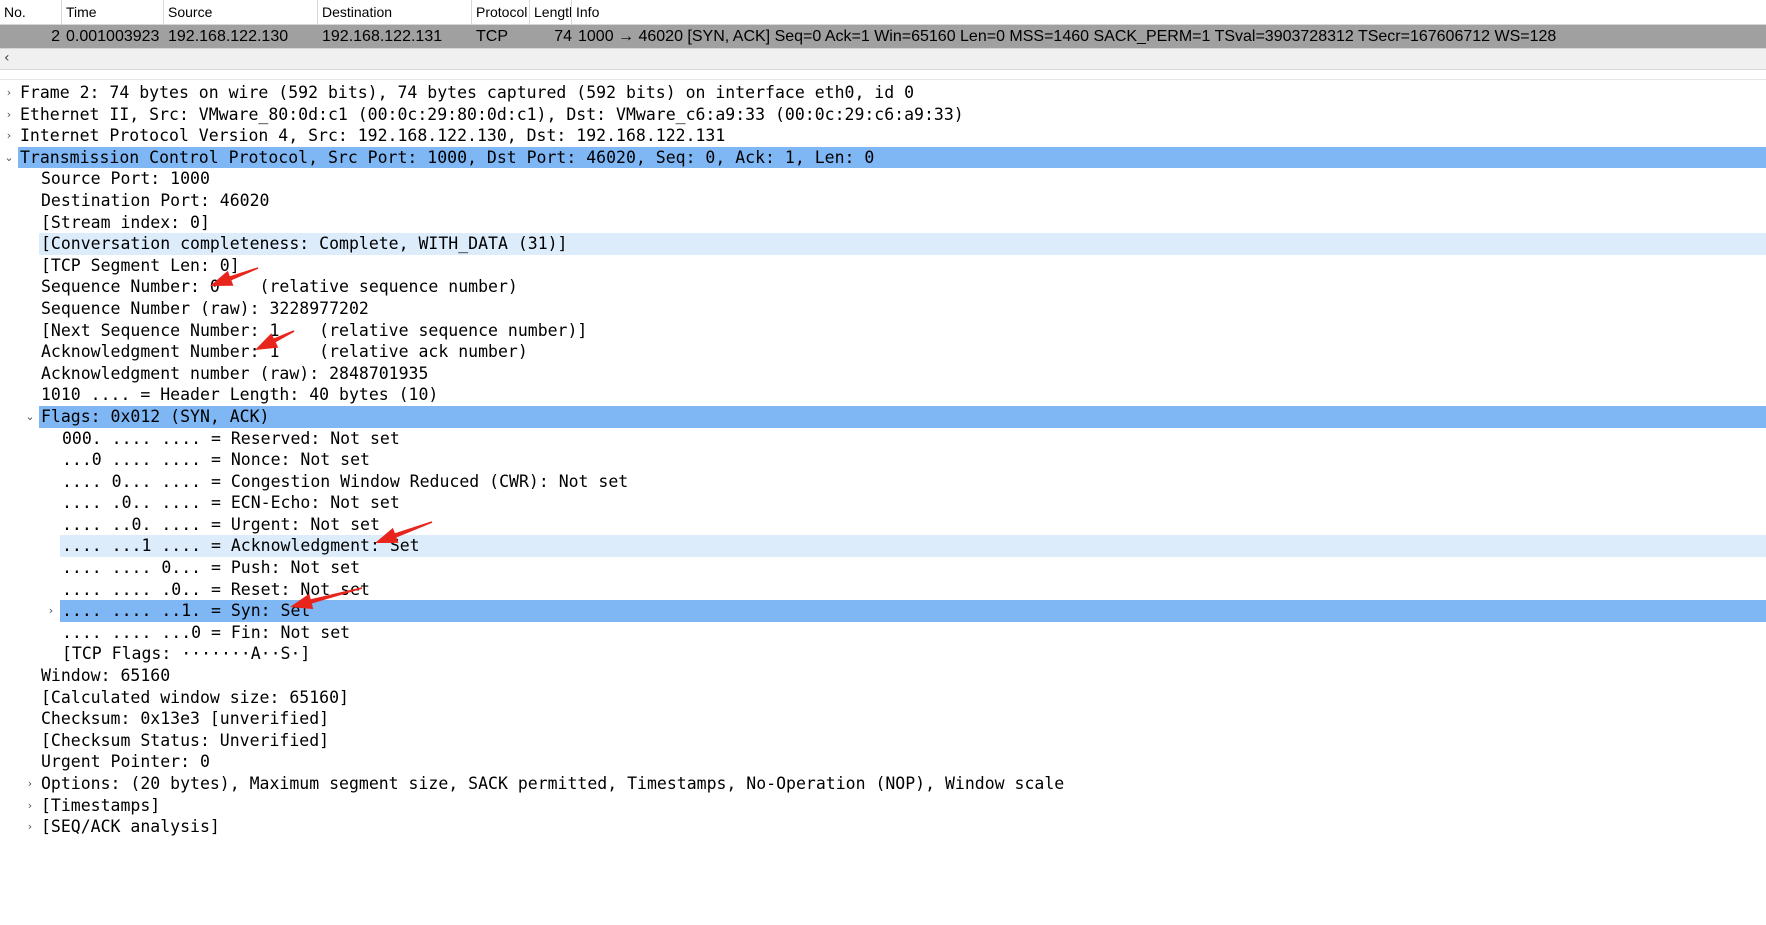  I want to click on column-info: Info, so click(1169, 12).